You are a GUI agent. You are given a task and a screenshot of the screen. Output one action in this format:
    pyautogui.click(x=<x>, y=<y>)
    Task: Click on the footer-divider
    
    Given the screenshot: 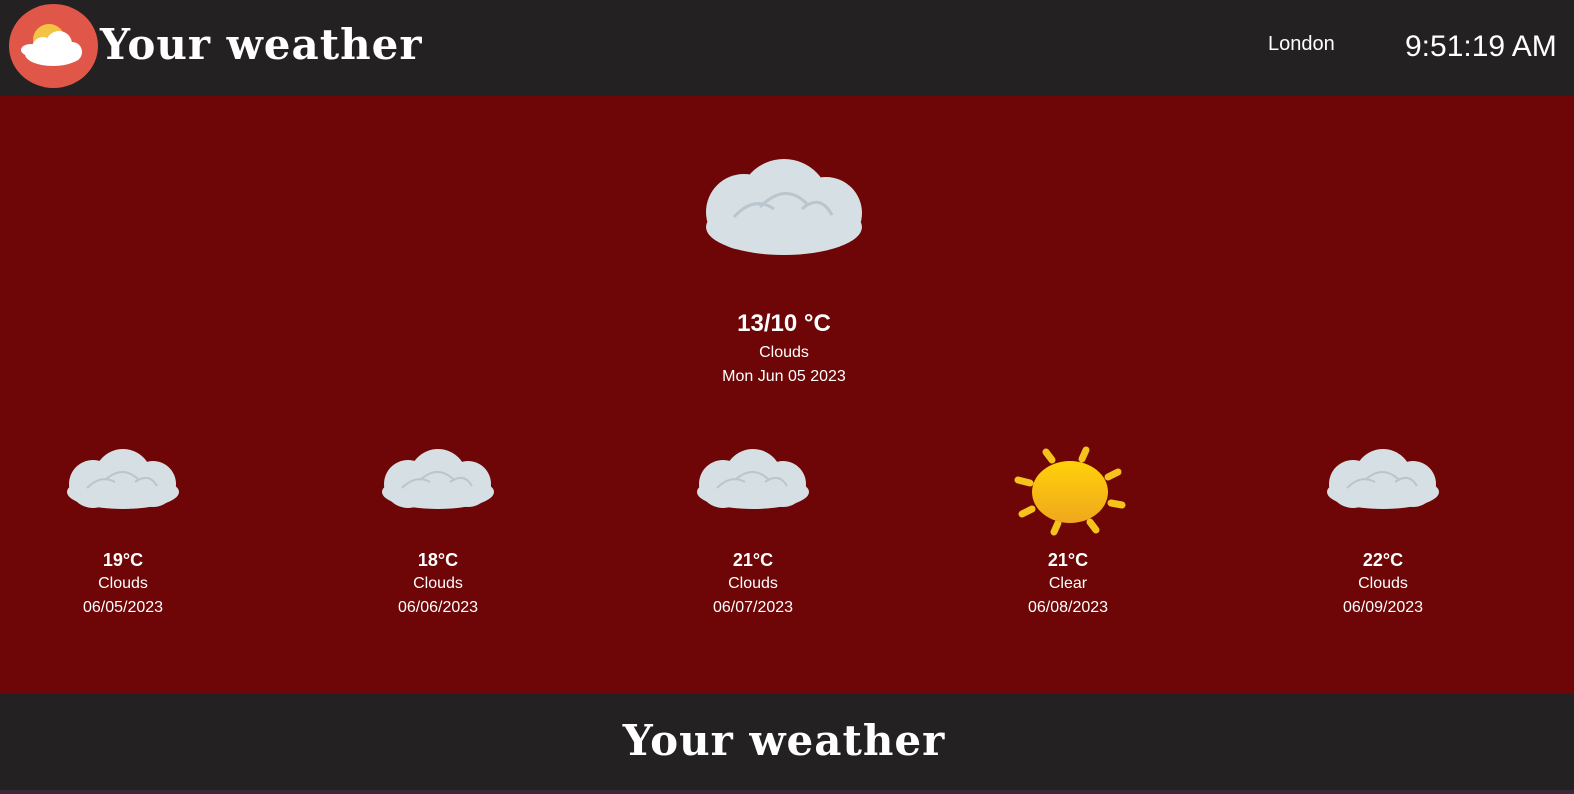 What is the action you would take?
    pyautogui.click(x=787, y=792)
    